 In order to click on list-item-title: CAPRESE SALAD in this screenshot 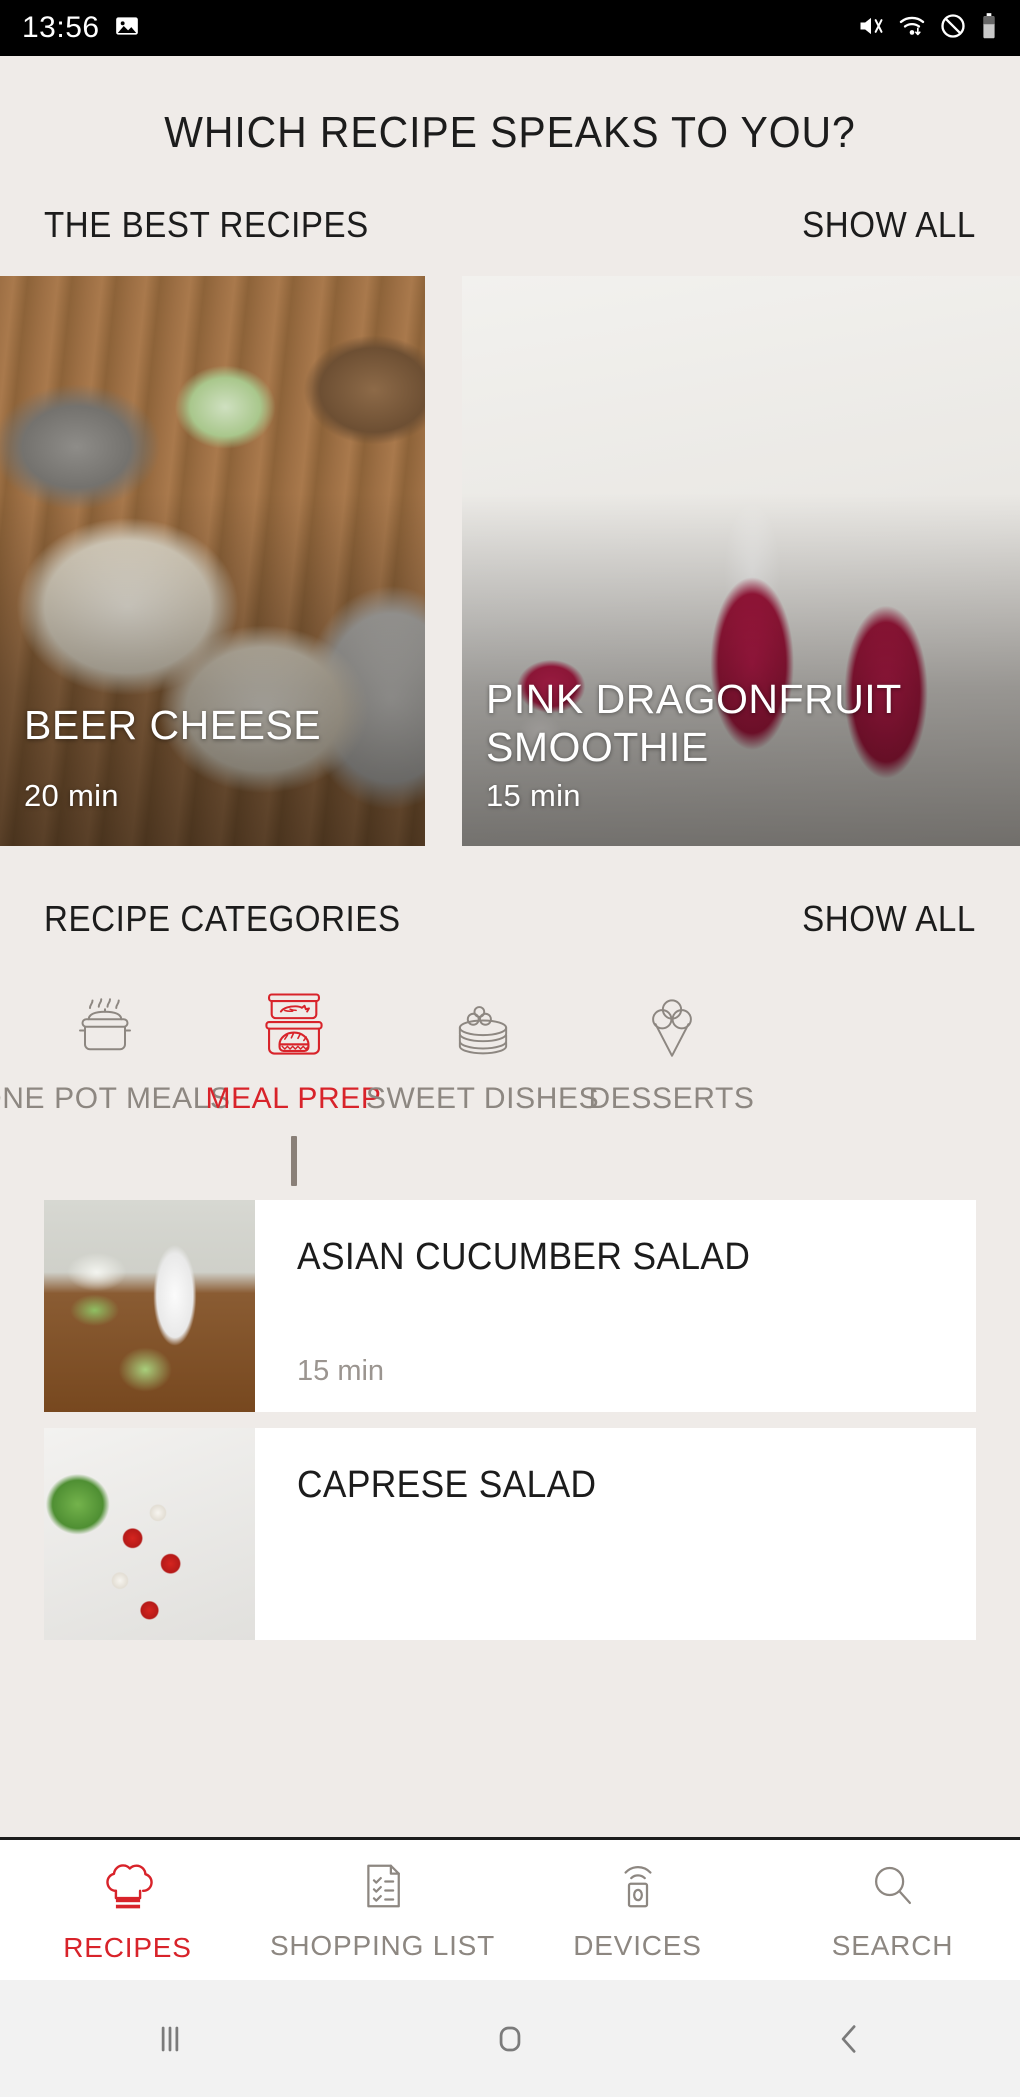, I will do `click(447, 1485)`.